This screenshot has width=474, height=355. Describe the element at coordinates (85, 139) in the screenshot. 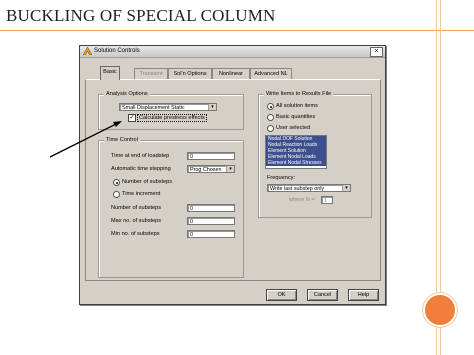

I see `pointer-arrow` at that location.